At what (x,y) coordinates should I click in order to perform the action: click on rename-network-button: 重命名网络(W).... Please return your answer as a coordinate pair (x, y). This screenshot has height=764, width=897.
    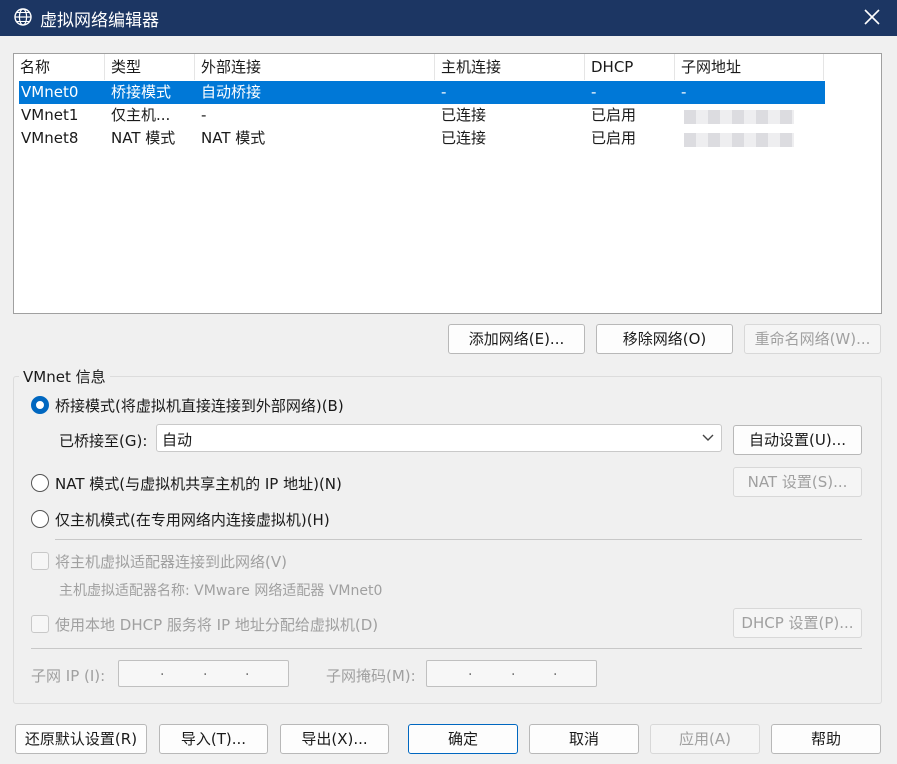
    Looking at the image, I should click on (812, 339).